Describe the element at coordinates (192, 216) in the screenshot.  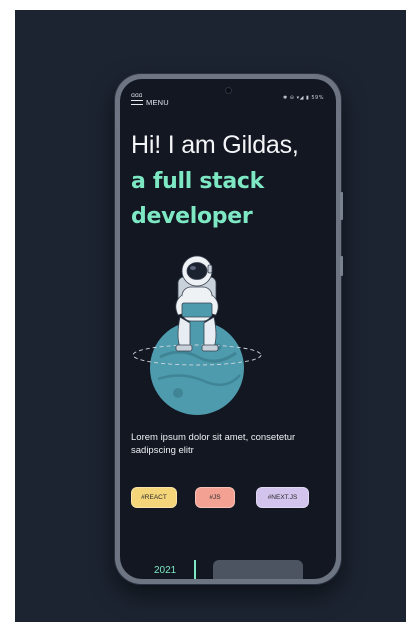
I see `hero-role-line2: developer` at that location.